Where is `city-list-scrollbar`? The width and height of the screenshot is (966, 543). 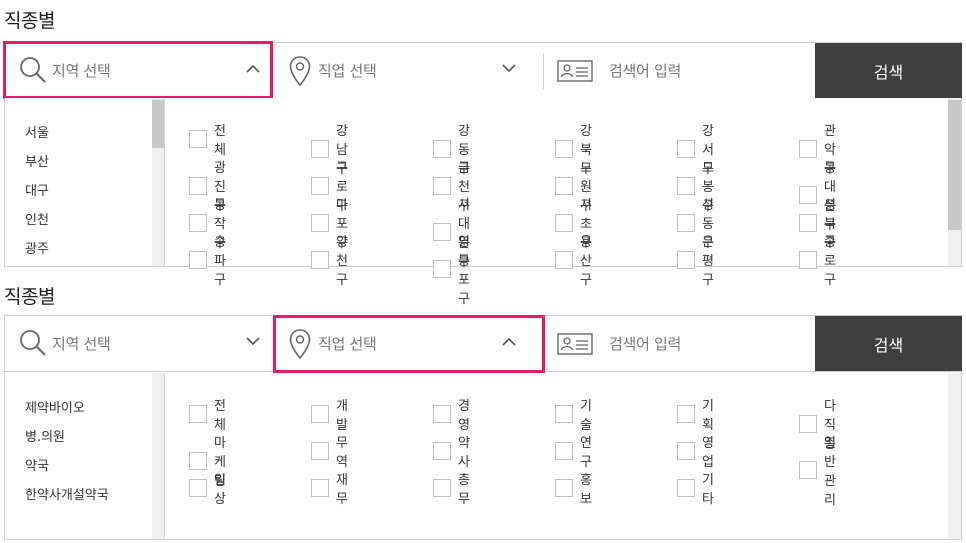
city-list-scrollbar is located at coordinates (158, 182).